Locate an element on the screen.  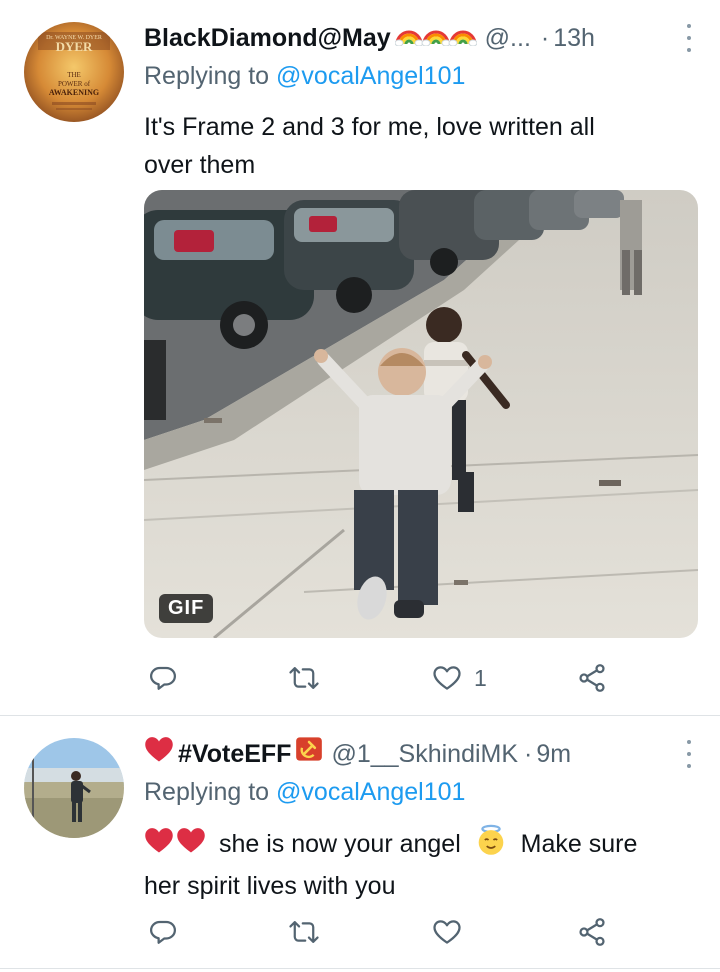
tweet-text-part: she is now your angel is located at coordinates (339, 844).